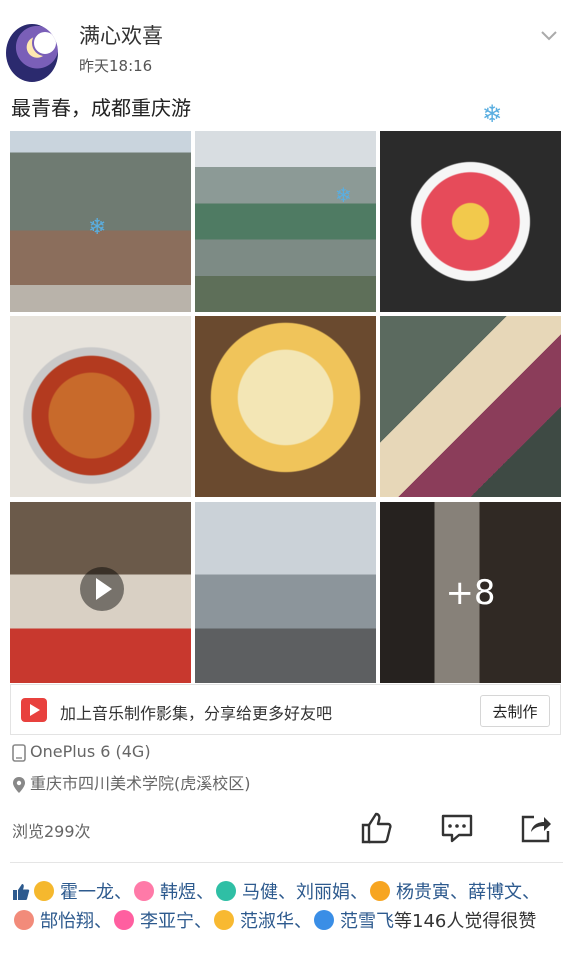 The height and width of the screenshot is (959, 573). What do you see at coordinates (34, 710) in the screenshot?
I see `video-play-icon` at bounding box center [34, 710].